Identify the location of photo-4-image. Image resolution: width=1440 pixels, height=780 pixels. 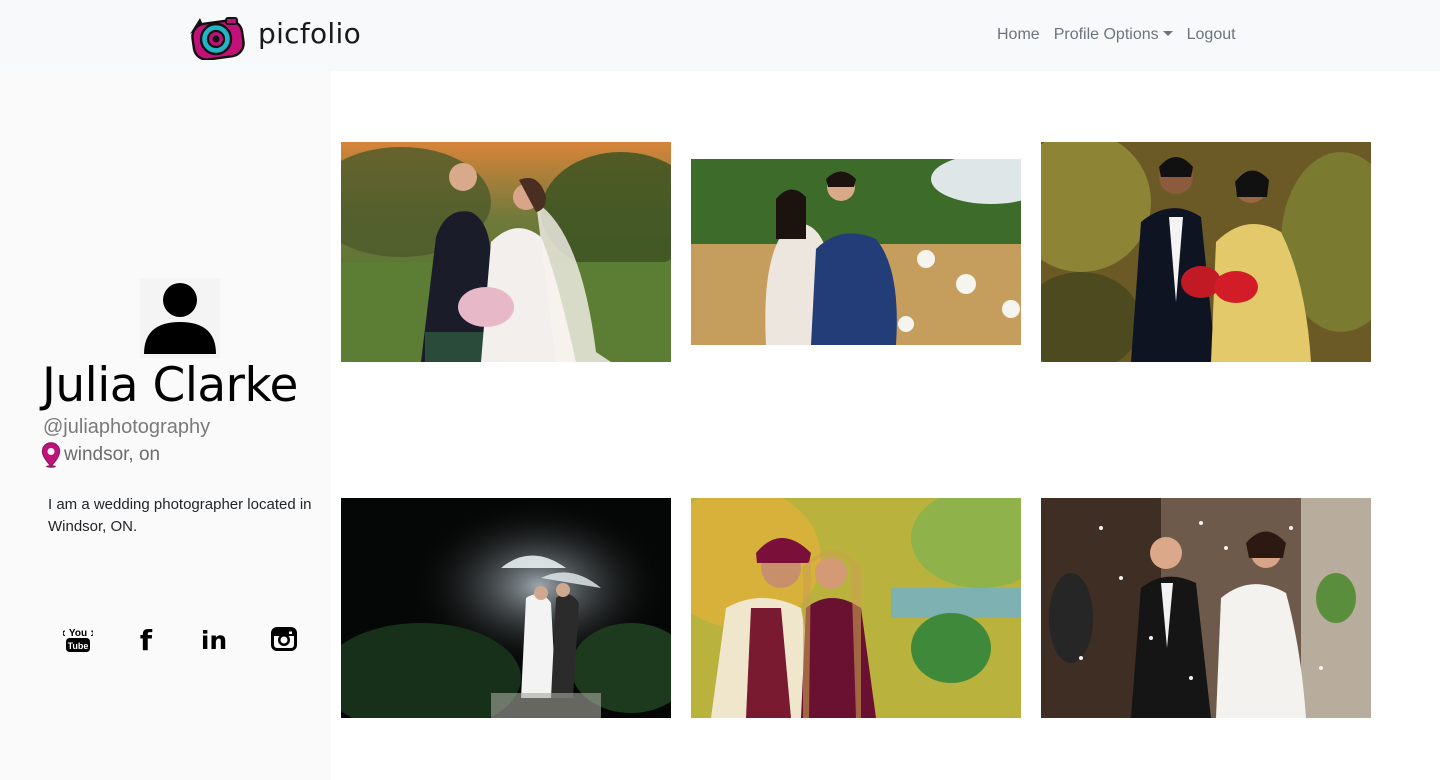
(506, 608).